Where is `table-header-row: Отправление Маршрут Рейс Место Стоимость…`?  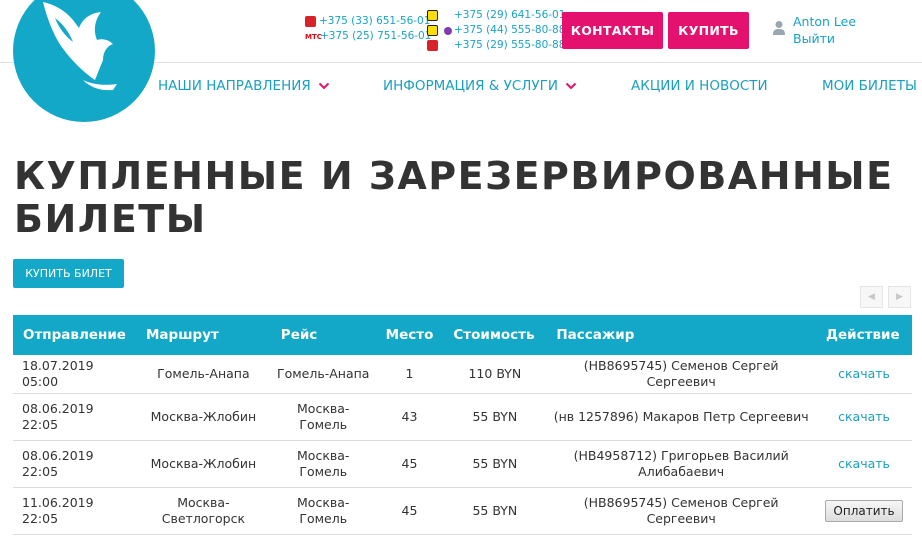
table-header-row: Отправление Маршрут Рейс Место Стоимость… is located at coordinates (462, 335).